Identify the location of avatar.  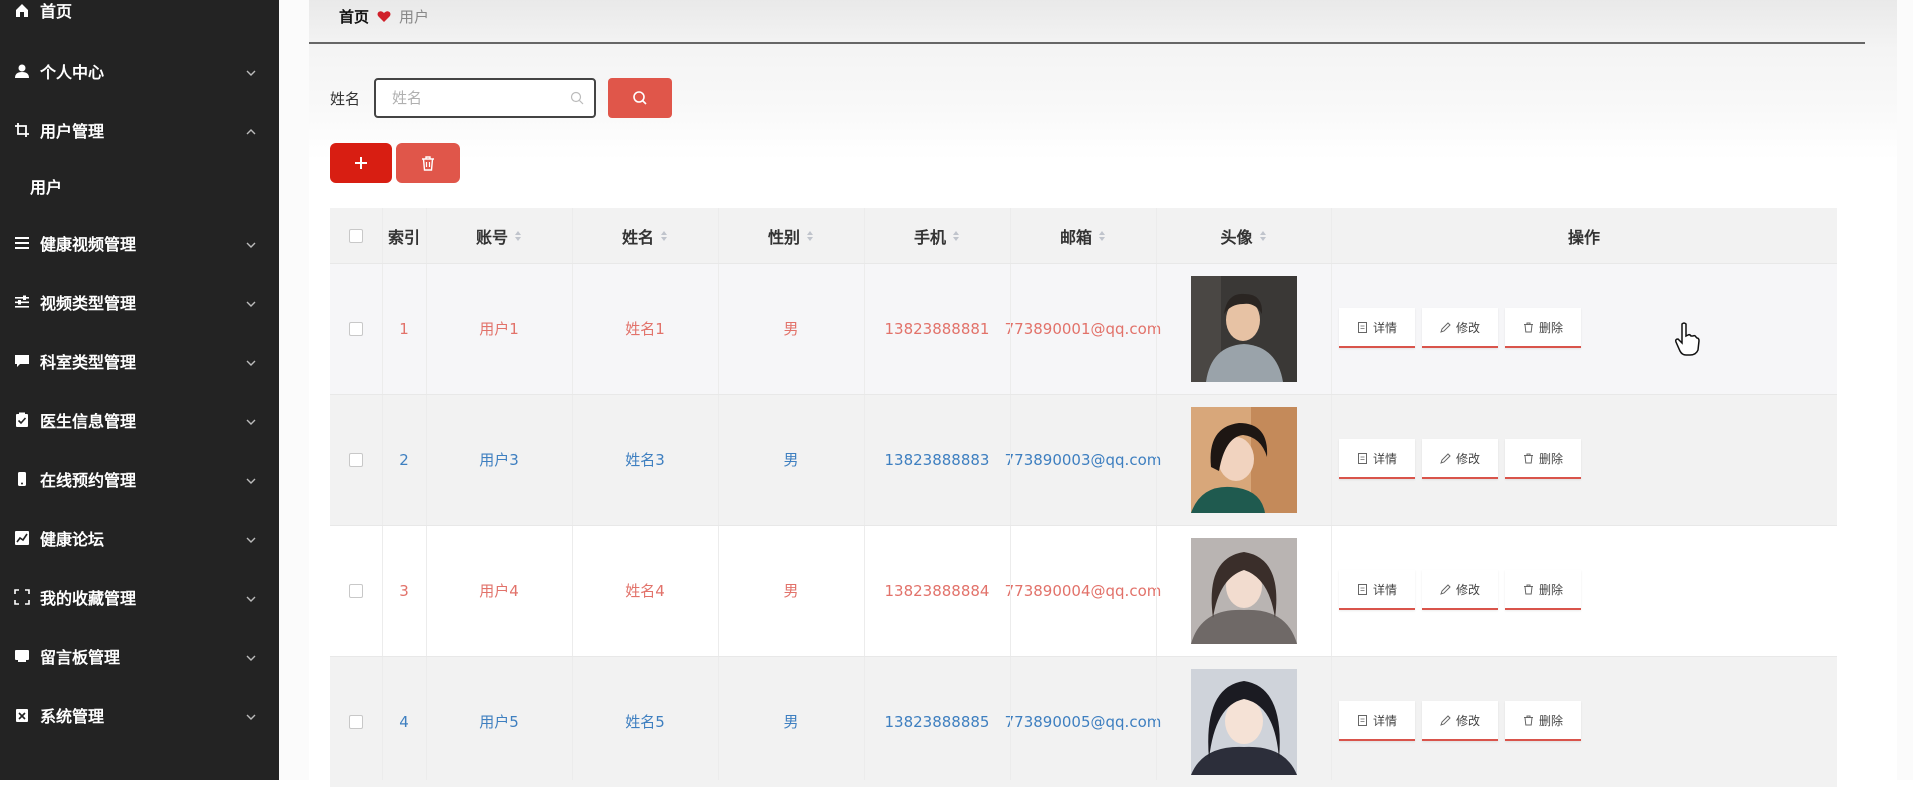
(1243, 590).